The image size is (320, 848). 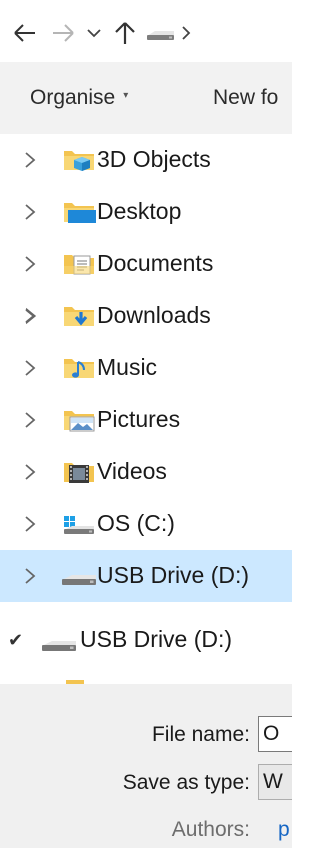 I want to click on tree-item-label: Documents, so click(x=155, y=263).